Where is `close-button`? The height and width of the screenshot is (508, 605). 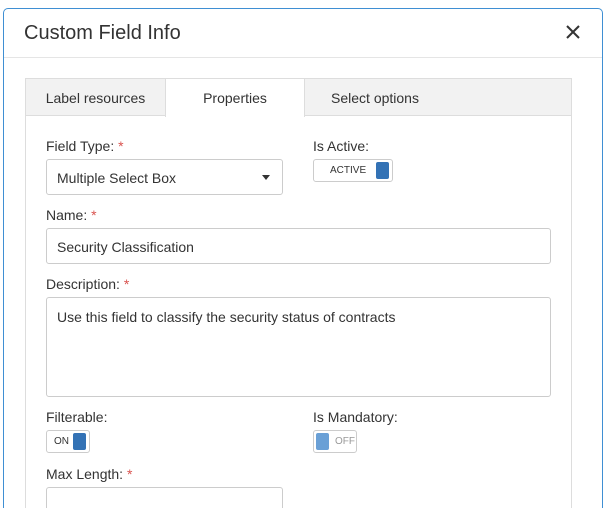 close-button is located at coordinates (573, 32).